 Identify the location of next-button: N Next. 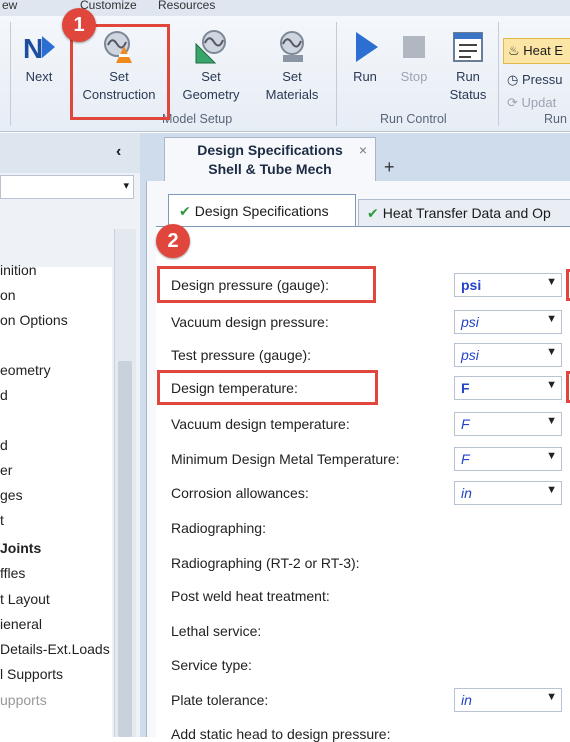
(39, 58).